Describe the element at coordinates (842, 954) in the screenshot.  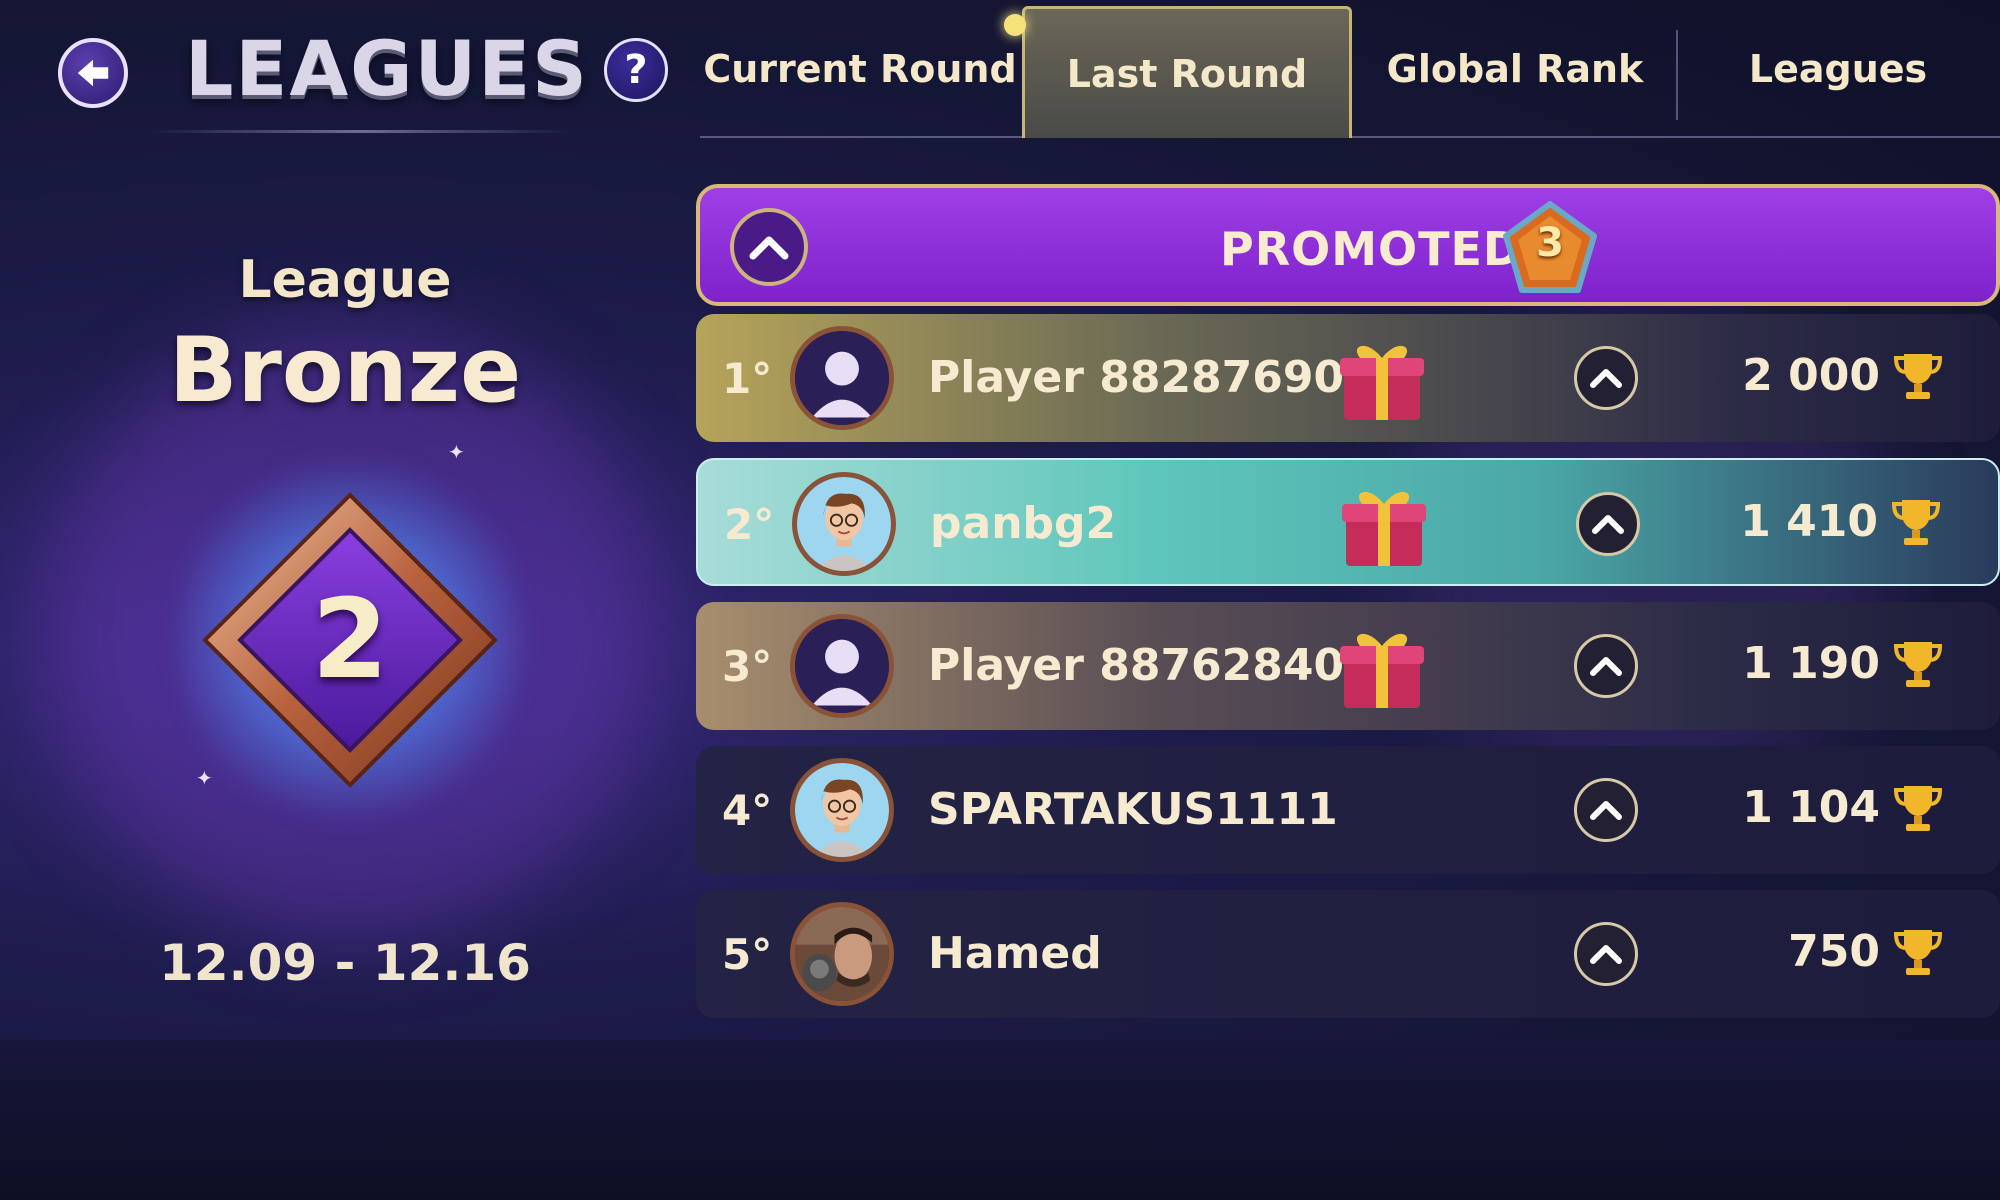
I see `photo-avatar` at that location.